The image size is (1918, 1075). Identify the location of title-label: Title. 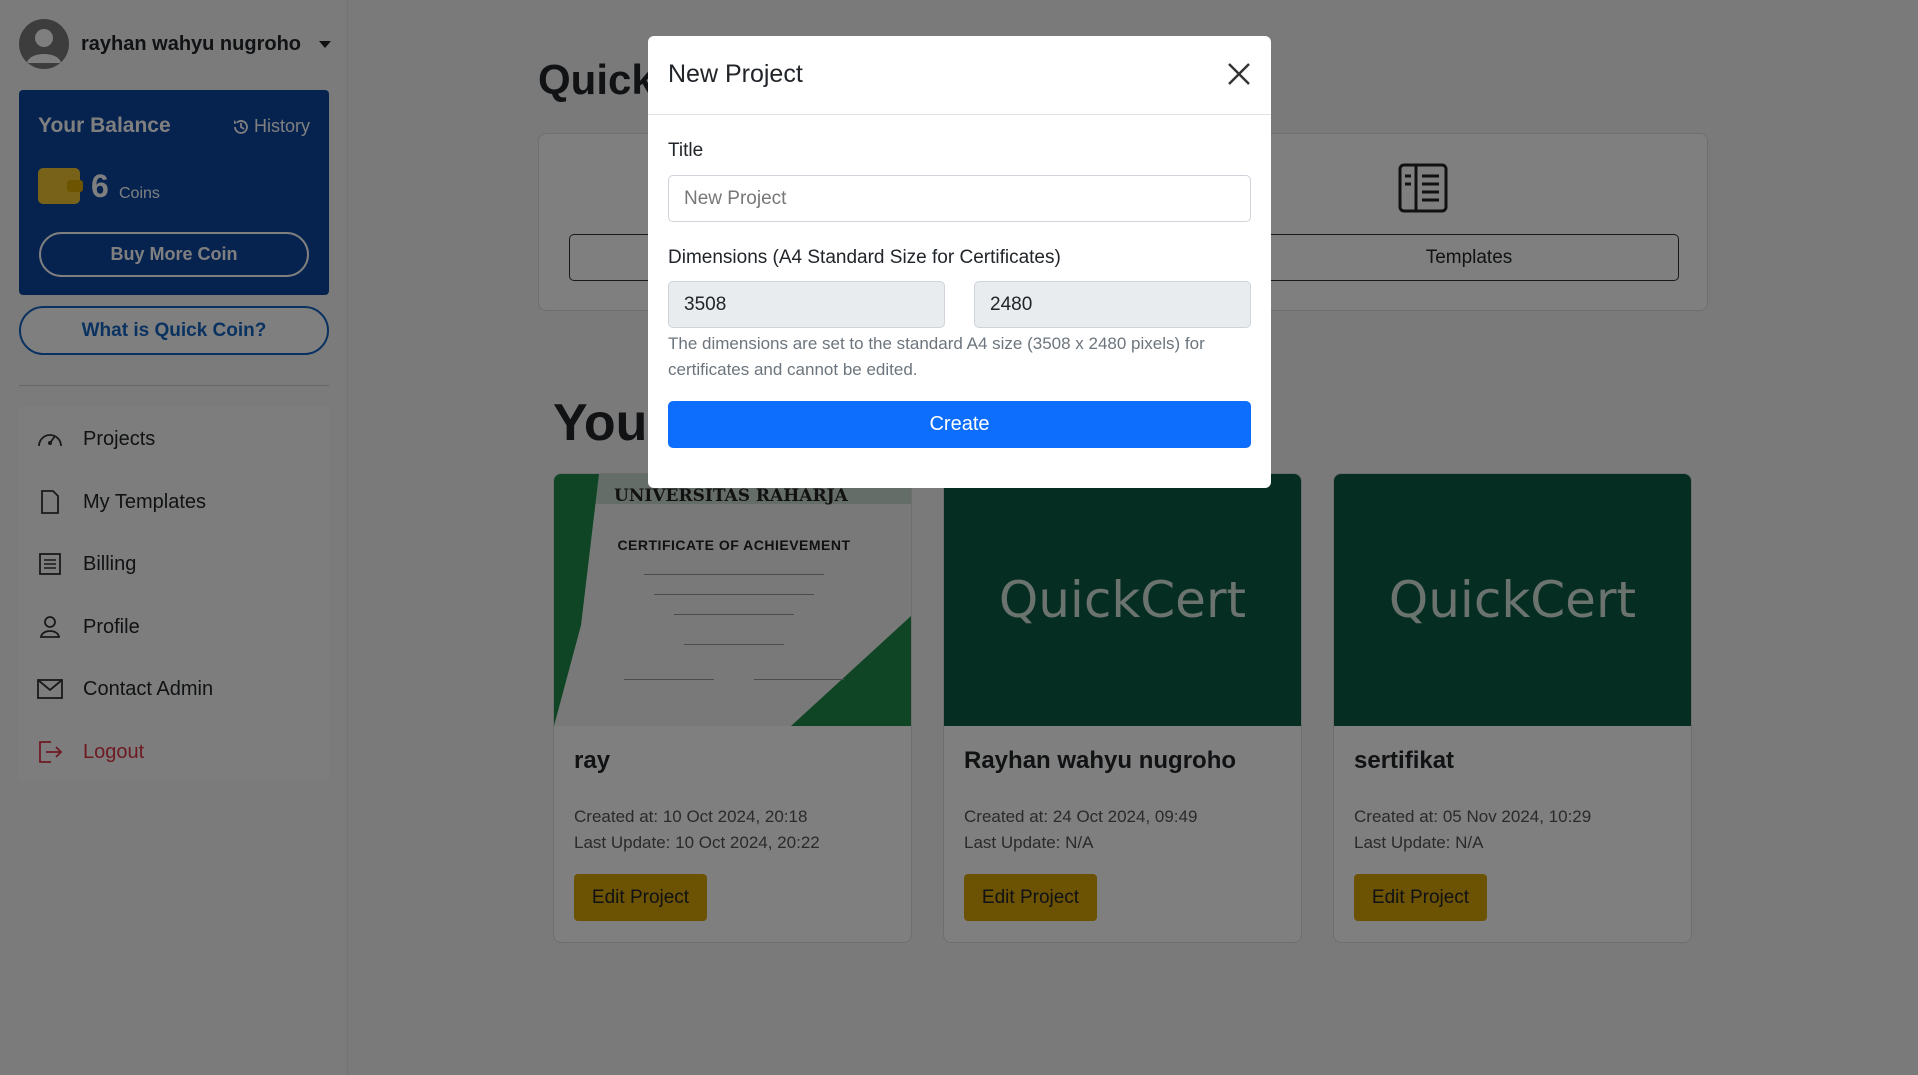
(686, 150).